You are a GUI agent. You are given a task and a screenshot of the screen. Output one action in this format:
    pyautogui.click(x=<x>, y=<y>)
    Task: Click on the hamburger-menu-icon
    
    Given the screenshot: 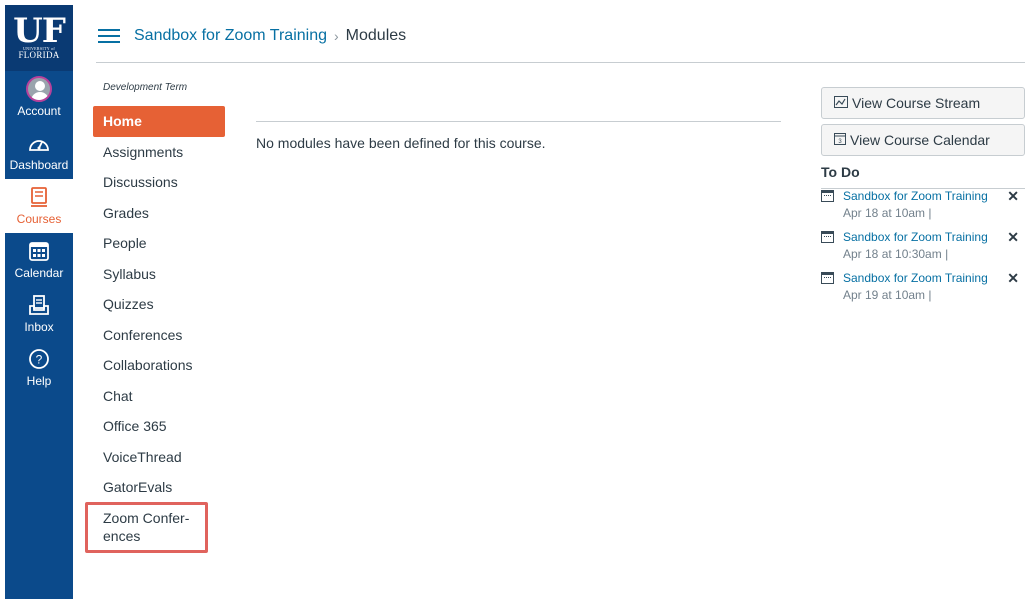 What is the action you would take?
    pyautogui.click(x=109, y=36)
    